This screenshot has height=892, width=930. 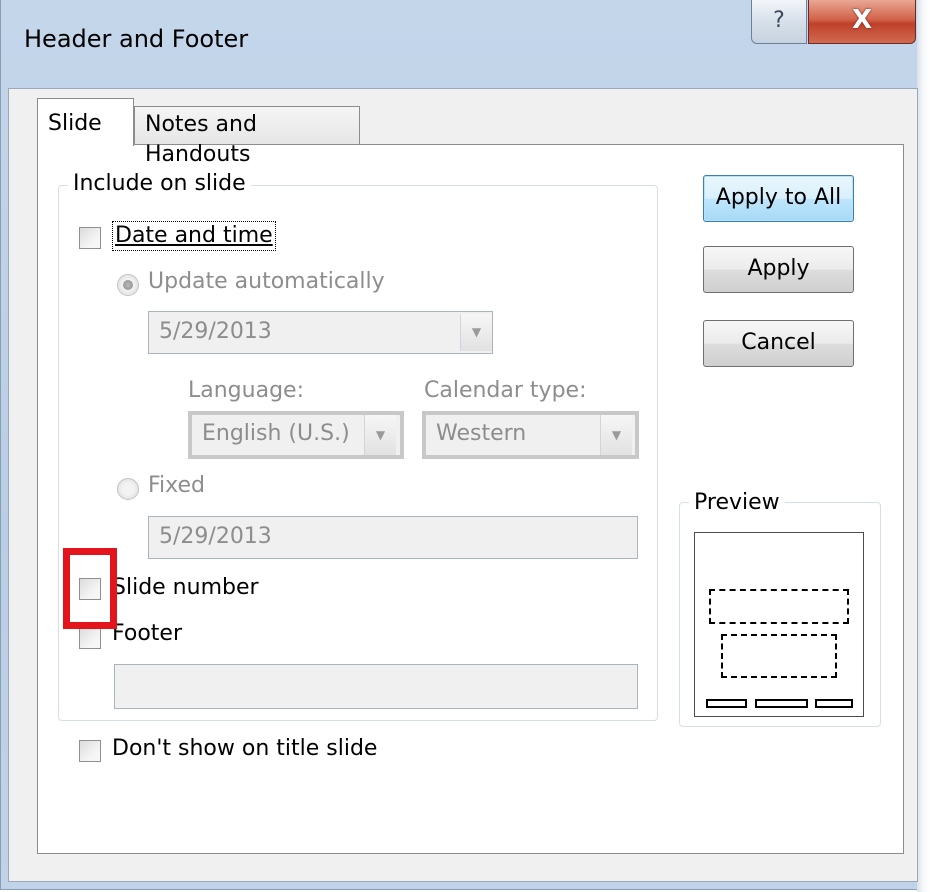 What do you see at coordinates (393, 537) in the screenshot?
I see `fixed-date-input: 5/29/2013` at bounding box center [393, 537].